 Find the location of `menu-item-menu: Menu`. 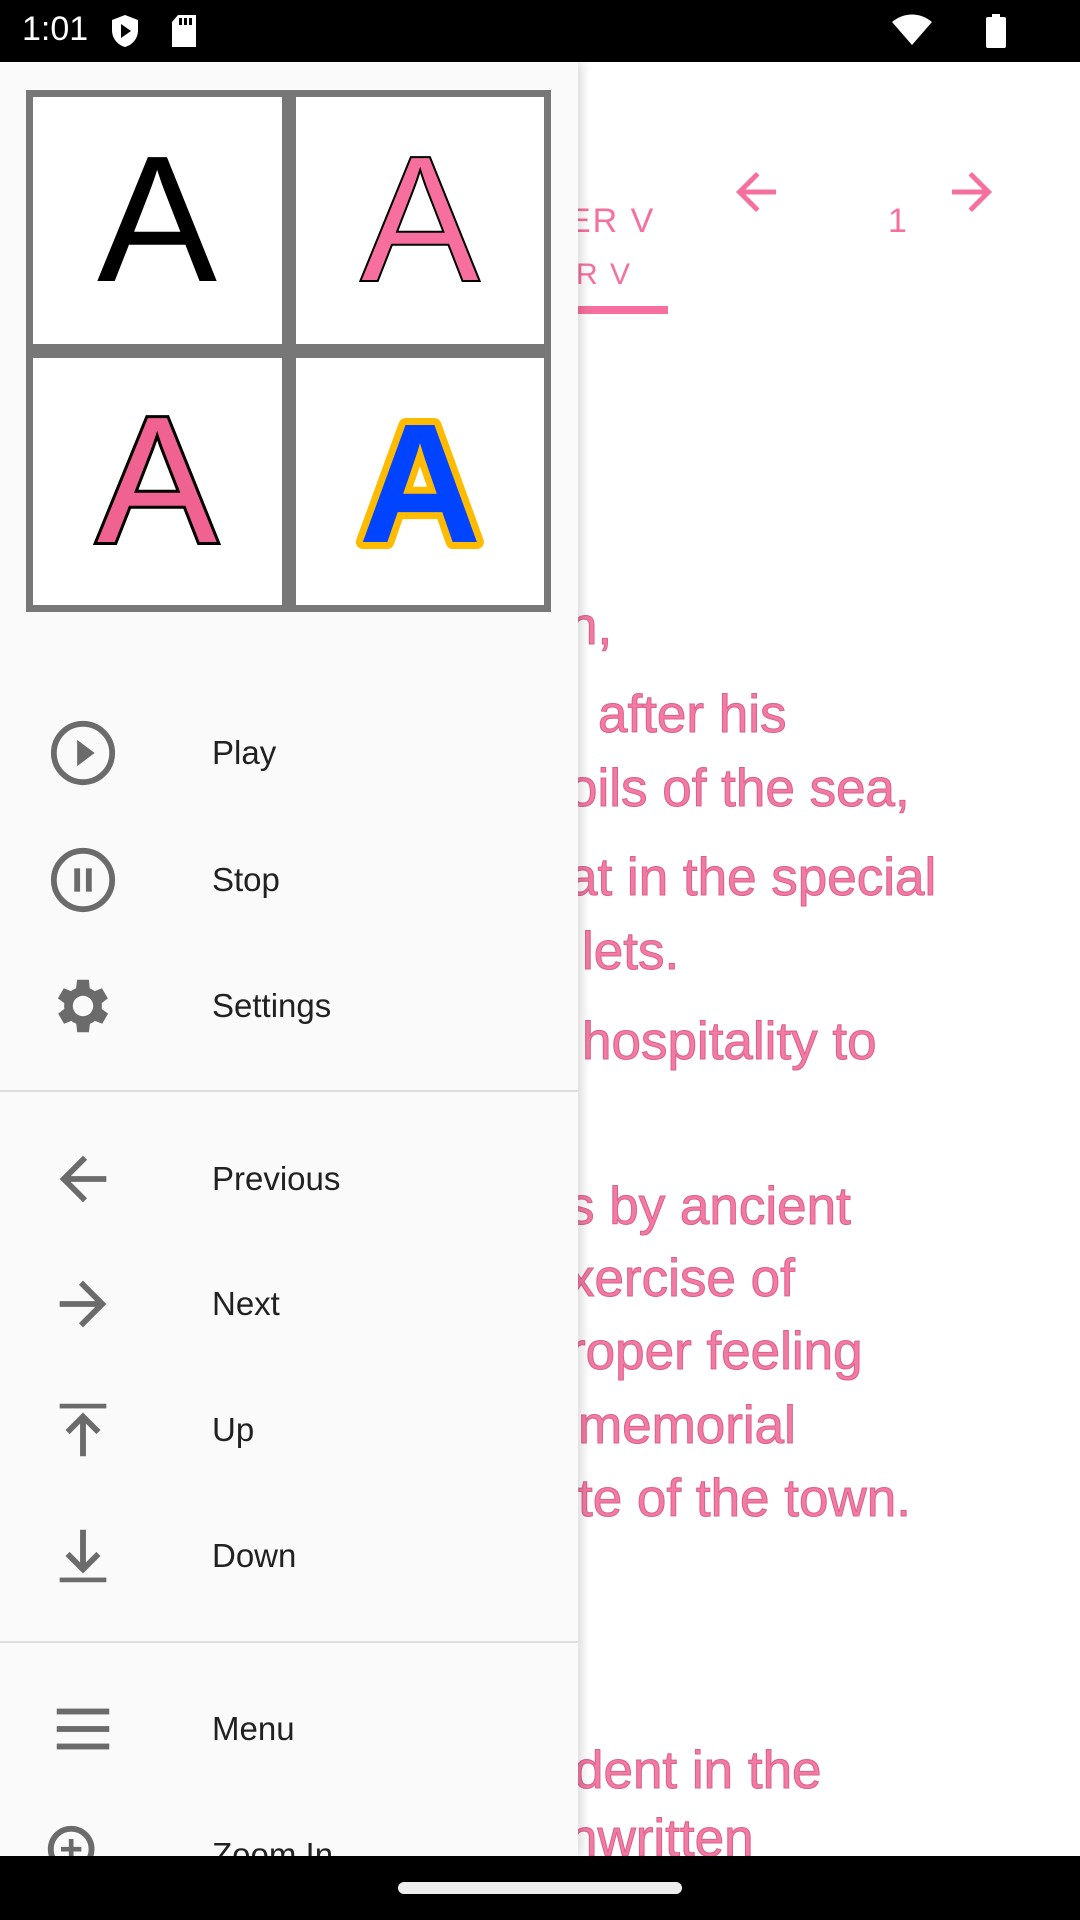

menu-item-menu: Menu is located at coordinates (289, 1729).